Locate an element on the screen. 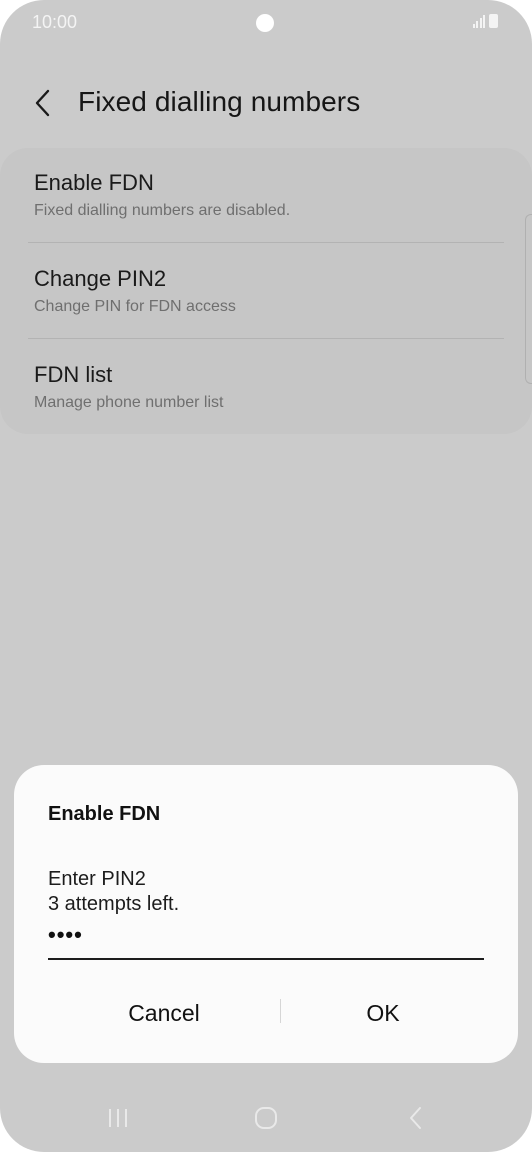 The width and height of the screenshot is (532, 1152). status-icons is located at coordinates (485, 21).